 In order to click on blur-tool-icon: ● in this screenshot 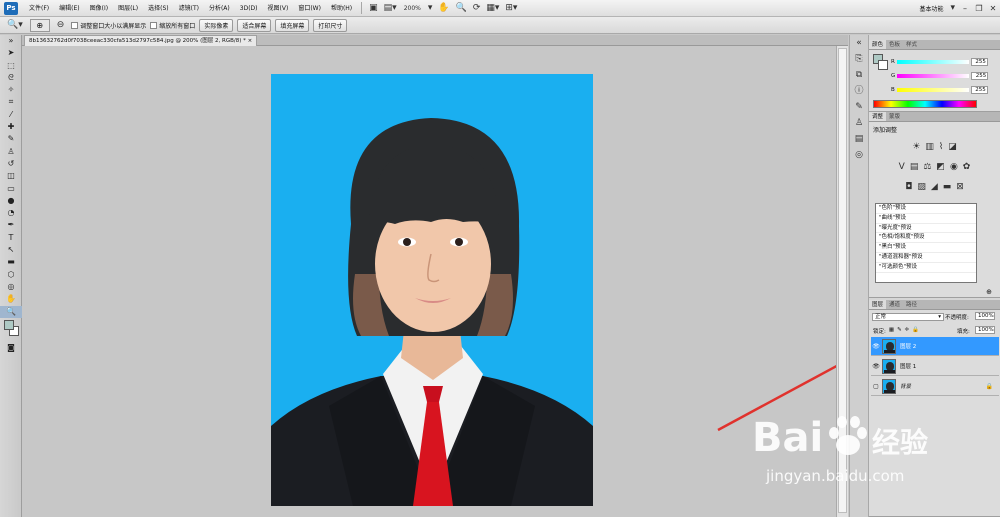, I will do `click(11, 201)`.